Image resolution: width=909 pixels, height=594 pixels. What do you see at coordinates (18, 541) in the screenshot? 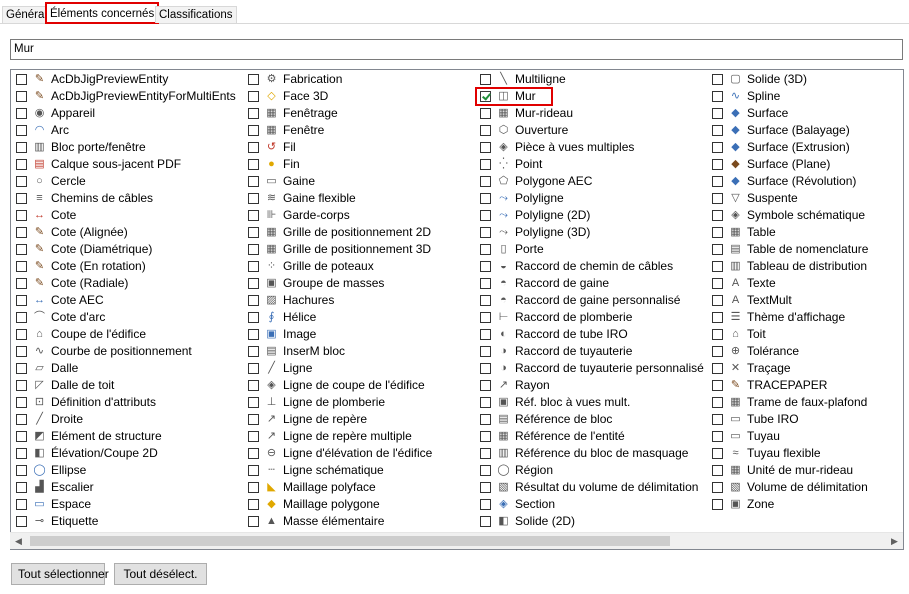
I see `scroll-left-arrow-icon: ◀` at bounding box center [18, 541].